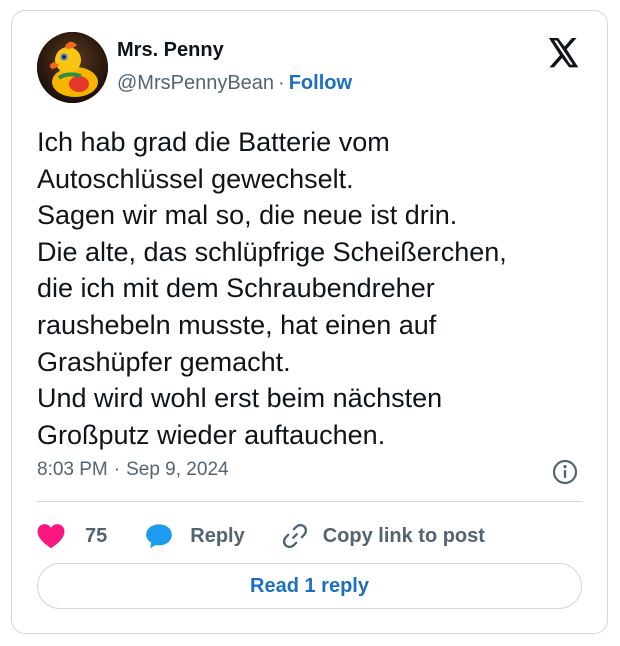 The image size is (620, 646). What do you see at coordinates (565, 472) in the screenshot?
I see `info-icon` at bounding box center [565, 472].